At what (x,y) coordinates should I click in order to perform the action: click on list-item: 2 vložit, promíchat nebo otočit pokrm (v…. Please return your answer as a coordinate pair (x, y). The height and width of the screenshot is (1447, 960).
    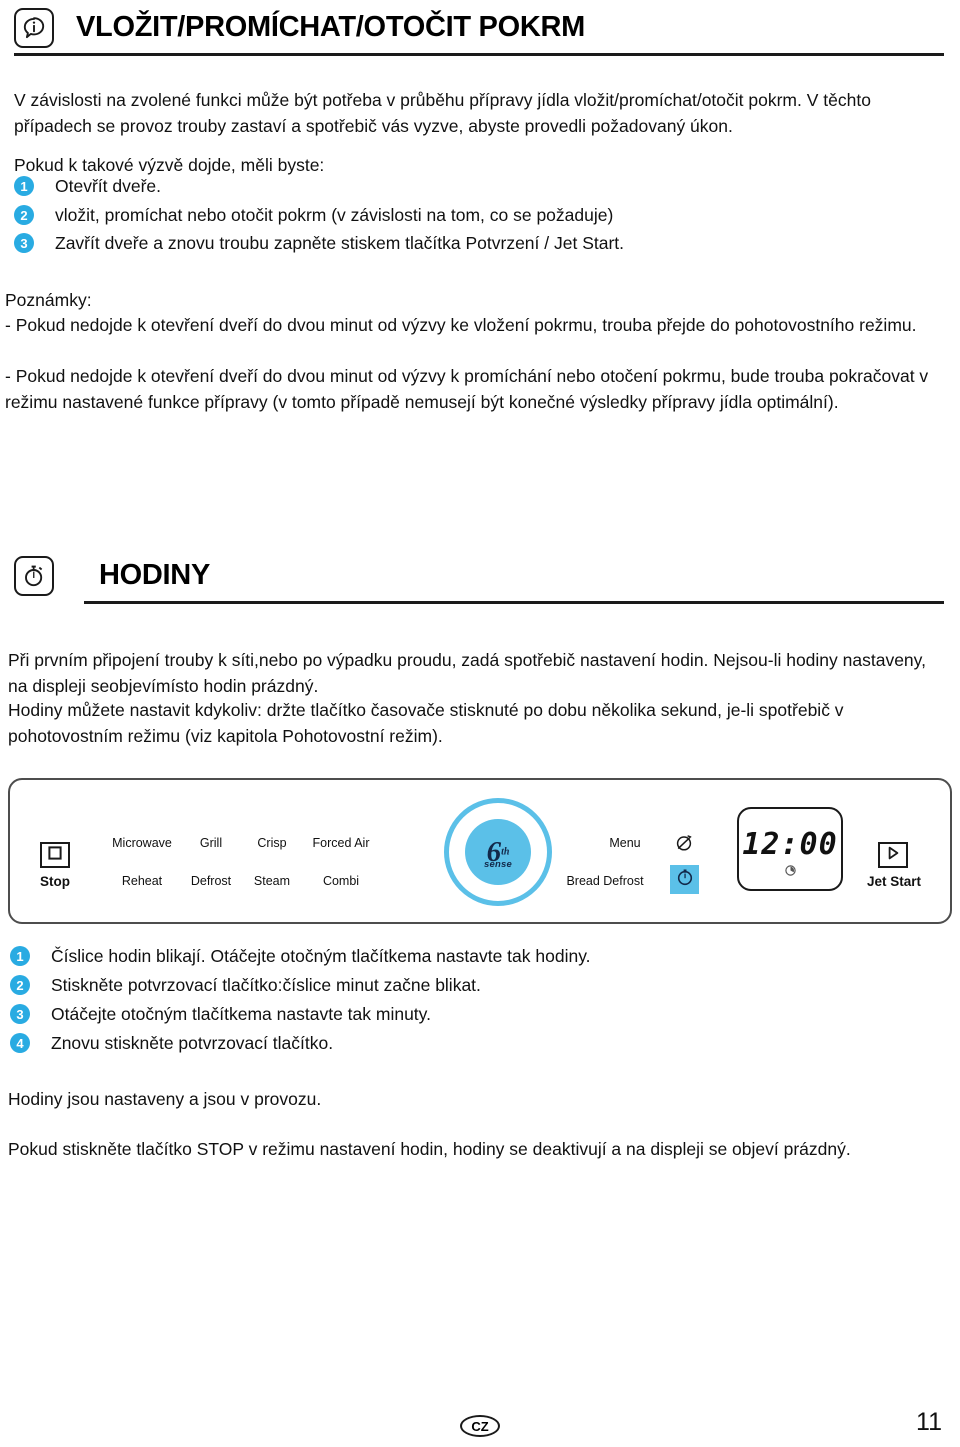
    Looking at the image, I should click on (480, 215).